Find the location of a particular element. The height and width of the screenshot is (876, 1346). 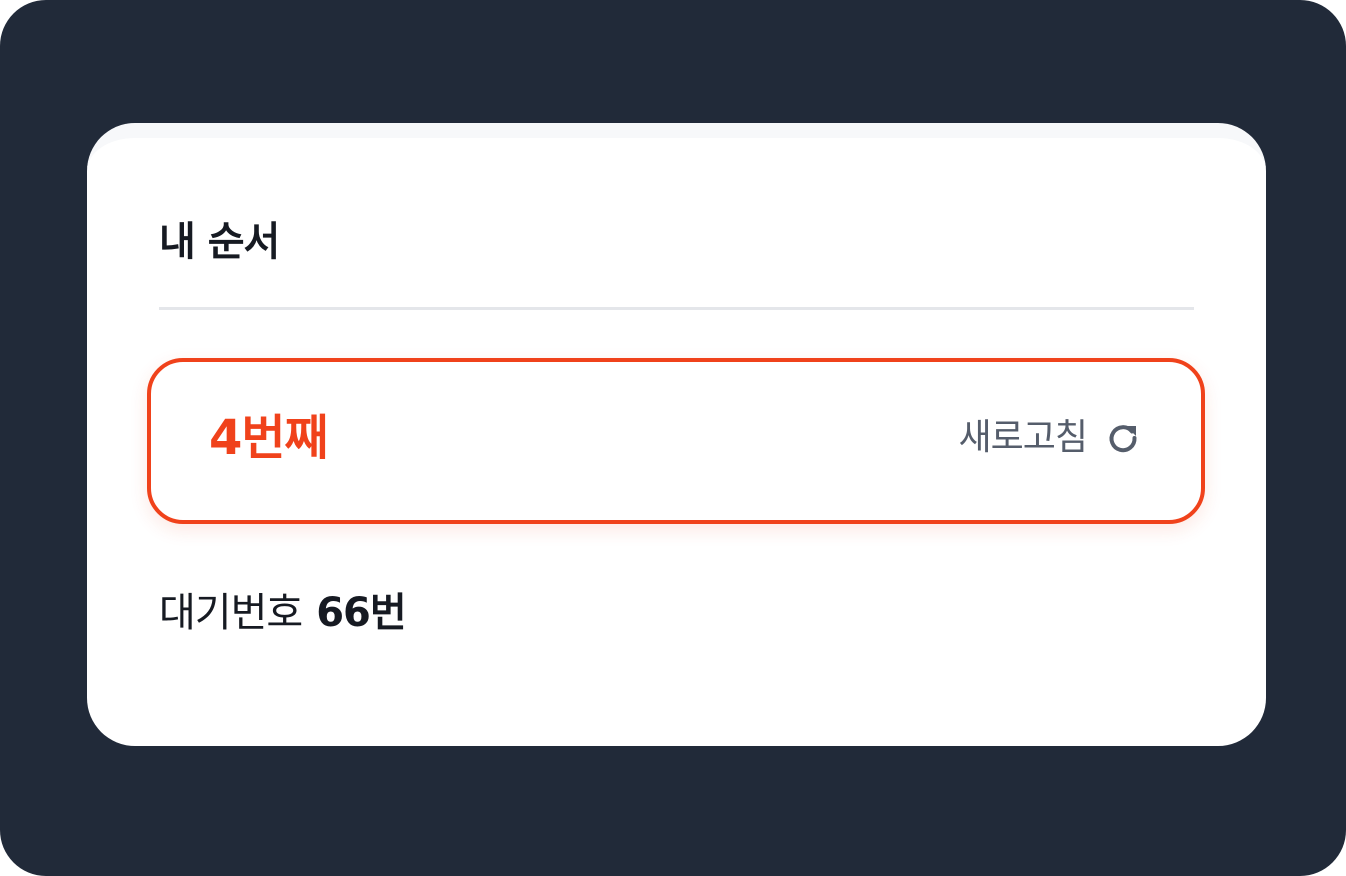

page-title: 내 순서 is located at coordinates (219, 242).